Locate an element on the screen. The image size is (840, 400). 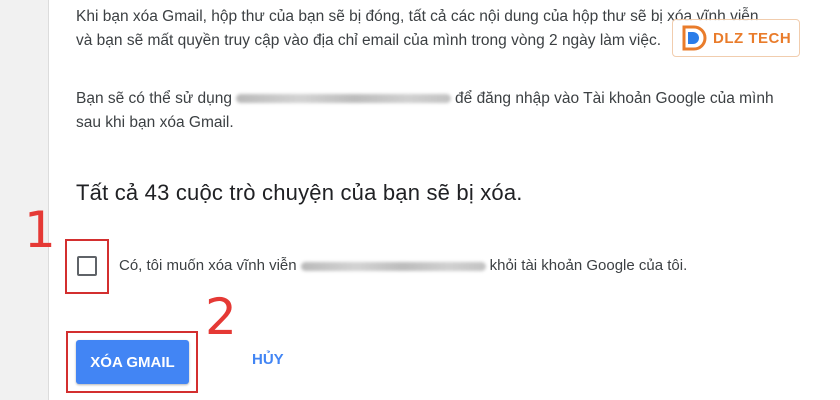
dlz-tech-watermark: DLZ TECH is located at coordinates (736, 38).